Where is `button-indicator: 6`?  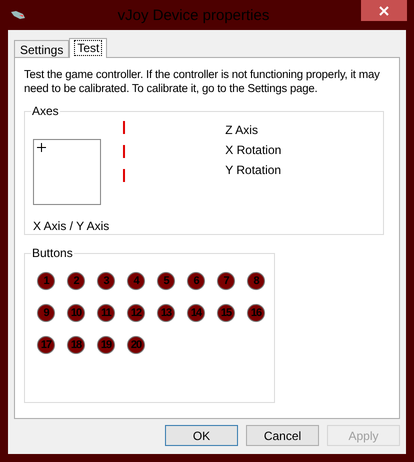 button-indicator: 6 is located at coordinates (196, 281).